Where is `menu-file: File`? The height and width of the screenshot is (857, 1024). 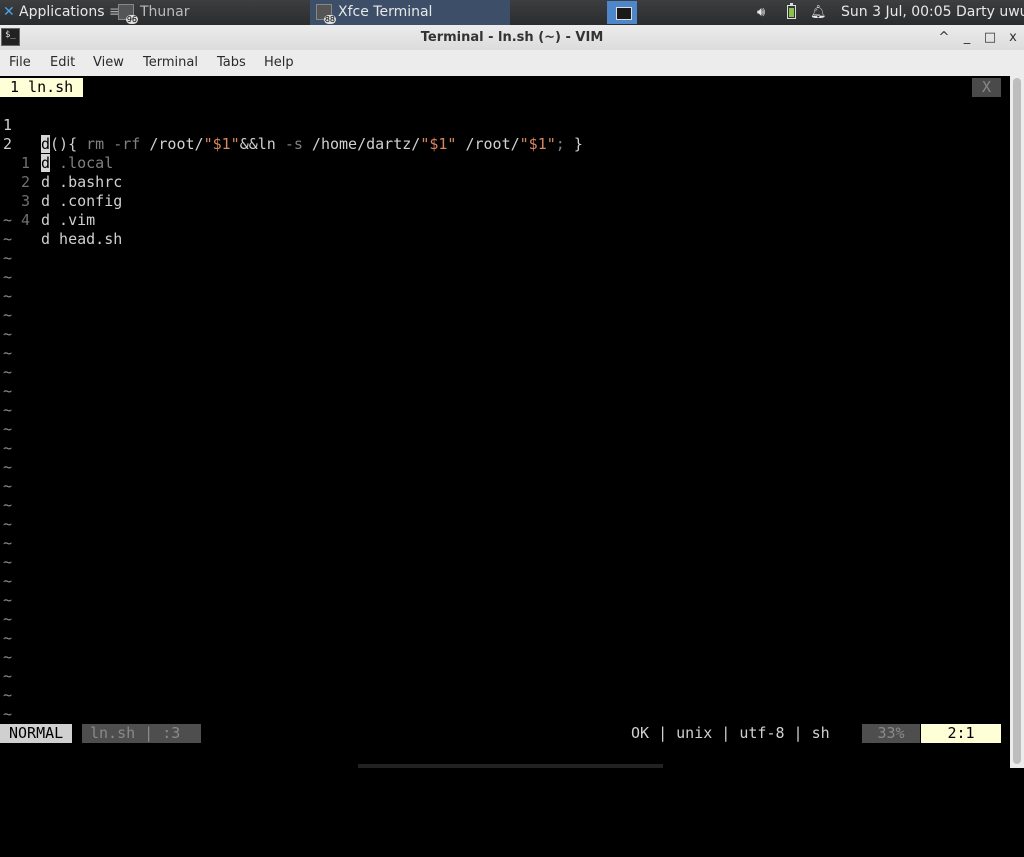 menu-file: File is located at coordinates (20, 63).